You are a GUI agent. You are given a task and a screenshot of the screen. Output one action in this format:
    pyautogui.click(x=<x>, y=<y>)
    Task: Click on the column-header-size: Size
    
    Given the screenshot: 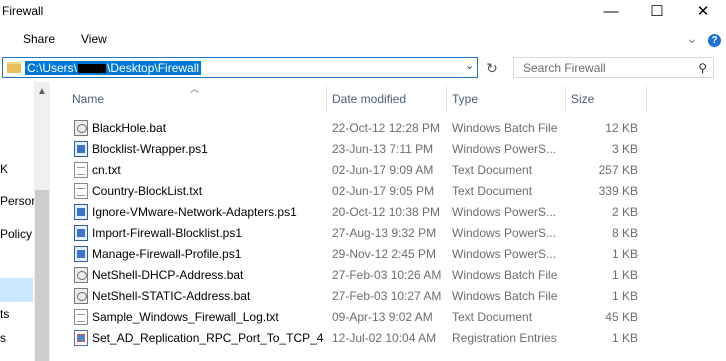 What is the action you would take?
    pyautogui.click(x=582, y=101)
    